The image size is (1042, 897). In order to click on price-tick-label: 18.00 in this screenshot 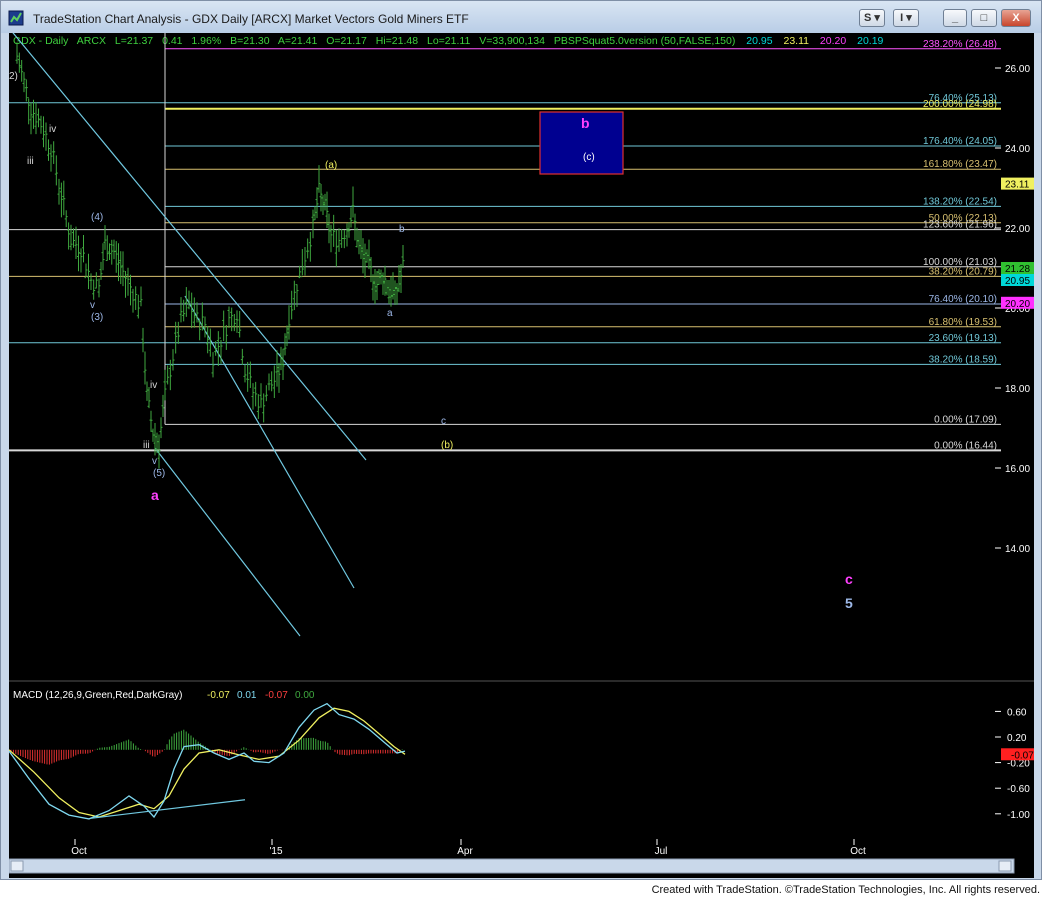, I will do `click(1017, 389)`.